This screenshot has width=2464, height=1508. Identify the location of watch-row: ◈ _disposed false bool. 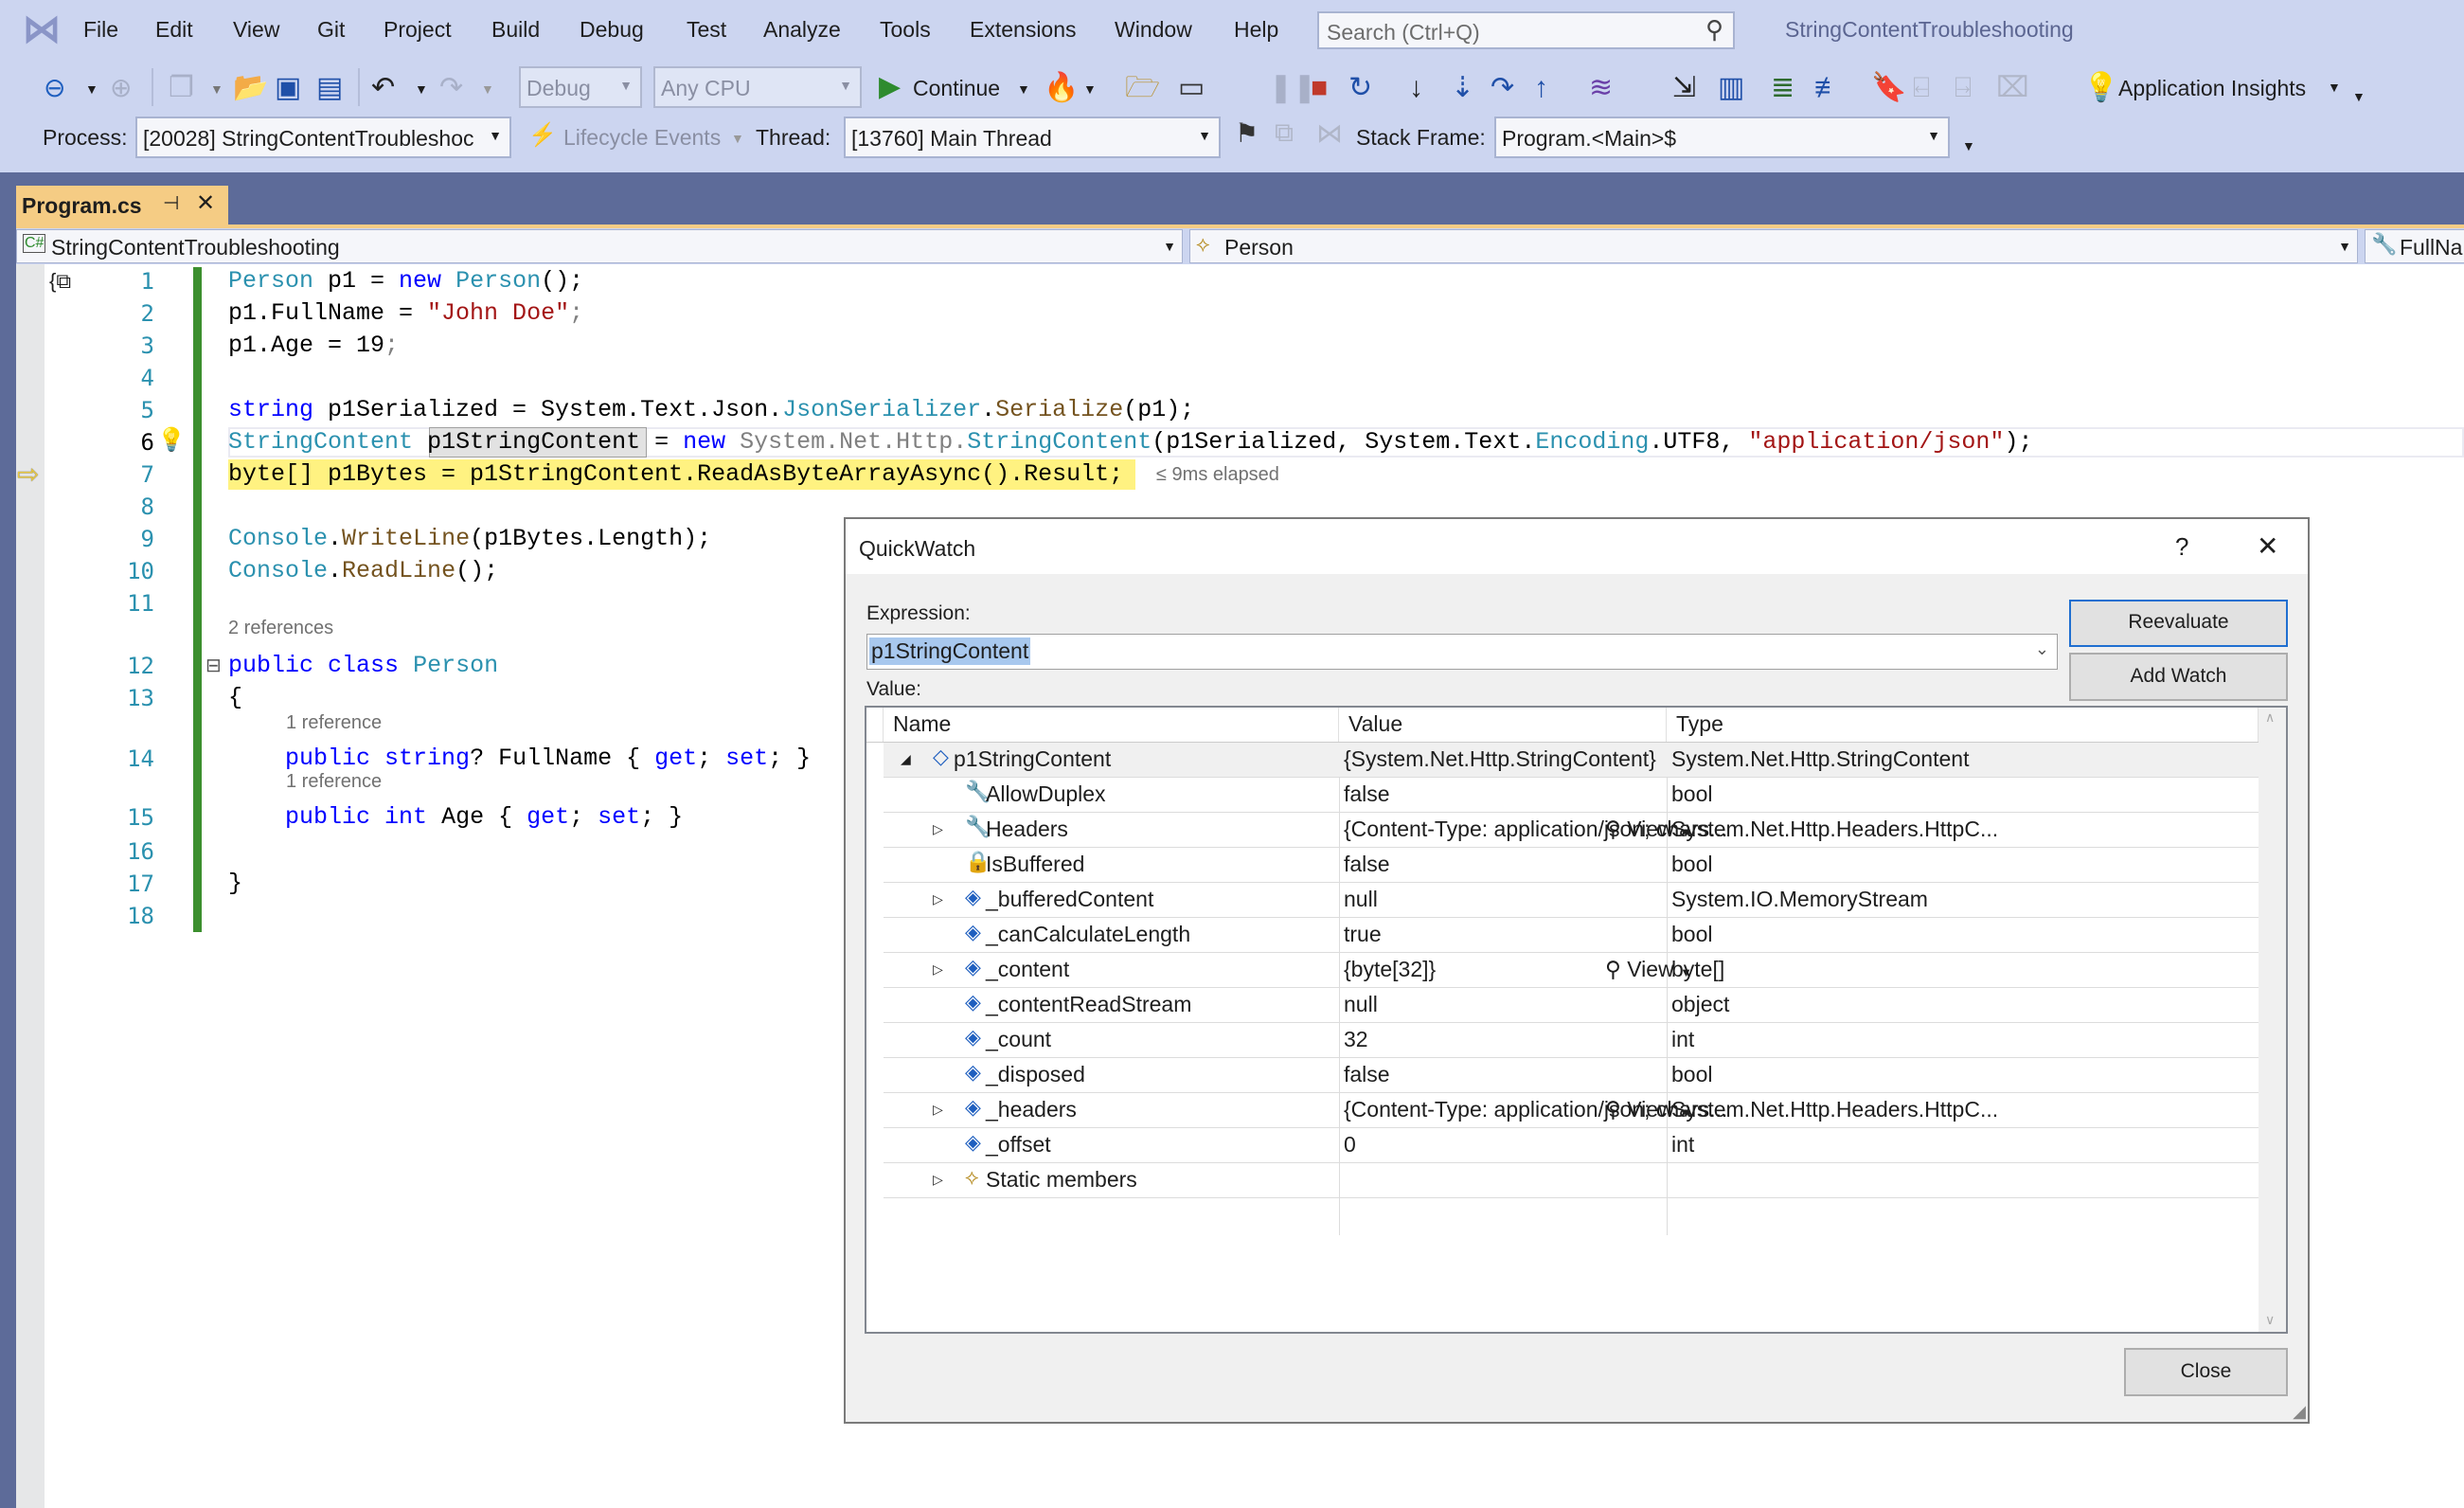
(1571, 1076).